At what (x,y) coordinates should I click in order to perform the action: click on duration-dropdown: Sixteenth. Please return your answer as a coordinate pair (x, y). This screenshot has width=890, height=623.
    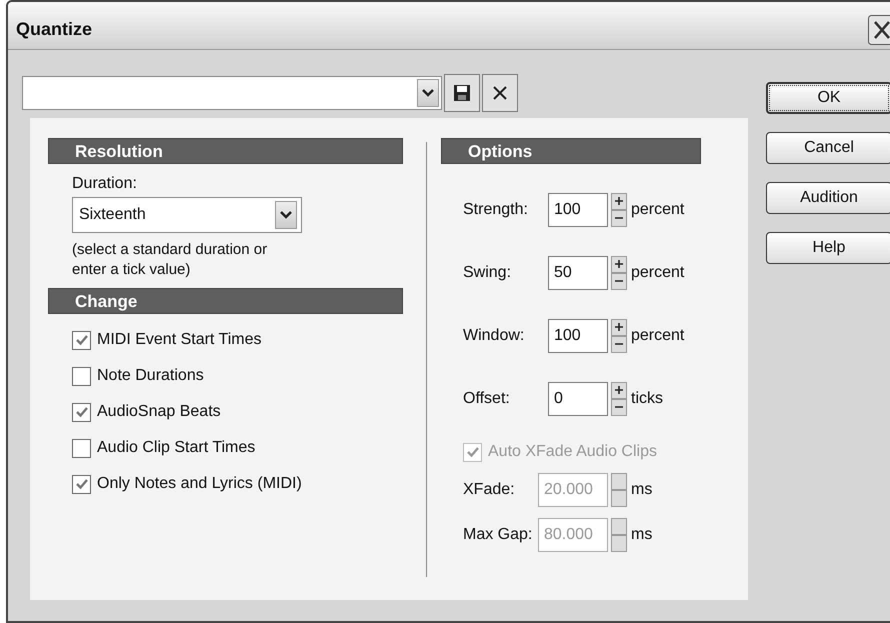
    Looking at the image, I should click on (187, 215).